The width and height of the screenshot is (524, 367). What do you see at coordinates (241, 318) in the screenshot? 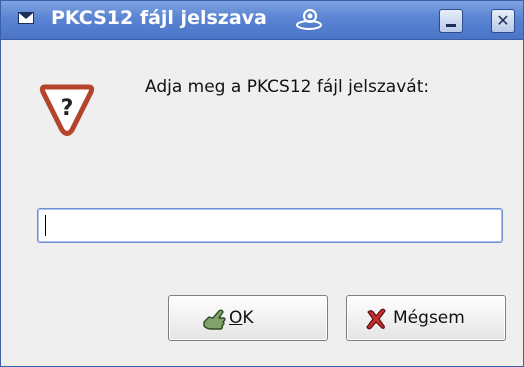
I see `ok-label: OK` at bounding box center [241, 318].